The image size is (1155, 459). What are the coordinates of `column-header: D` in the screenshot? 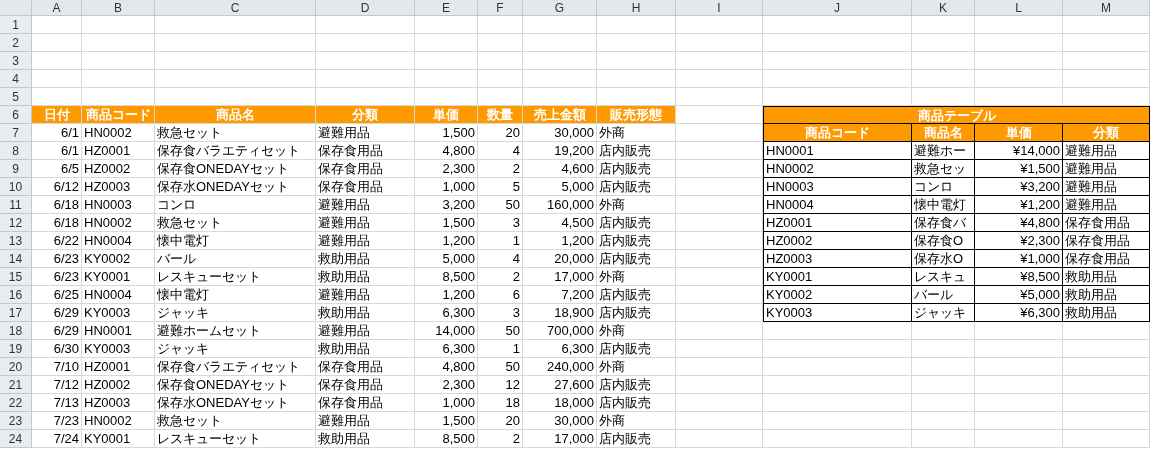 It's located at (365, 8).